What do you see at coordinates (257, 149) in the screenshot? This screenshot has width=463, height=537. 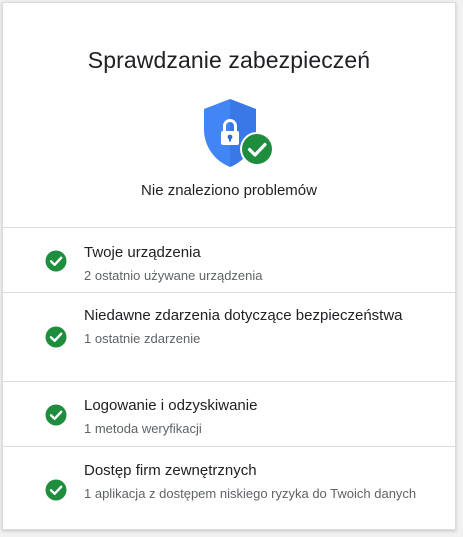 I see `check-badge-icon` at bounding box center [257, 149].